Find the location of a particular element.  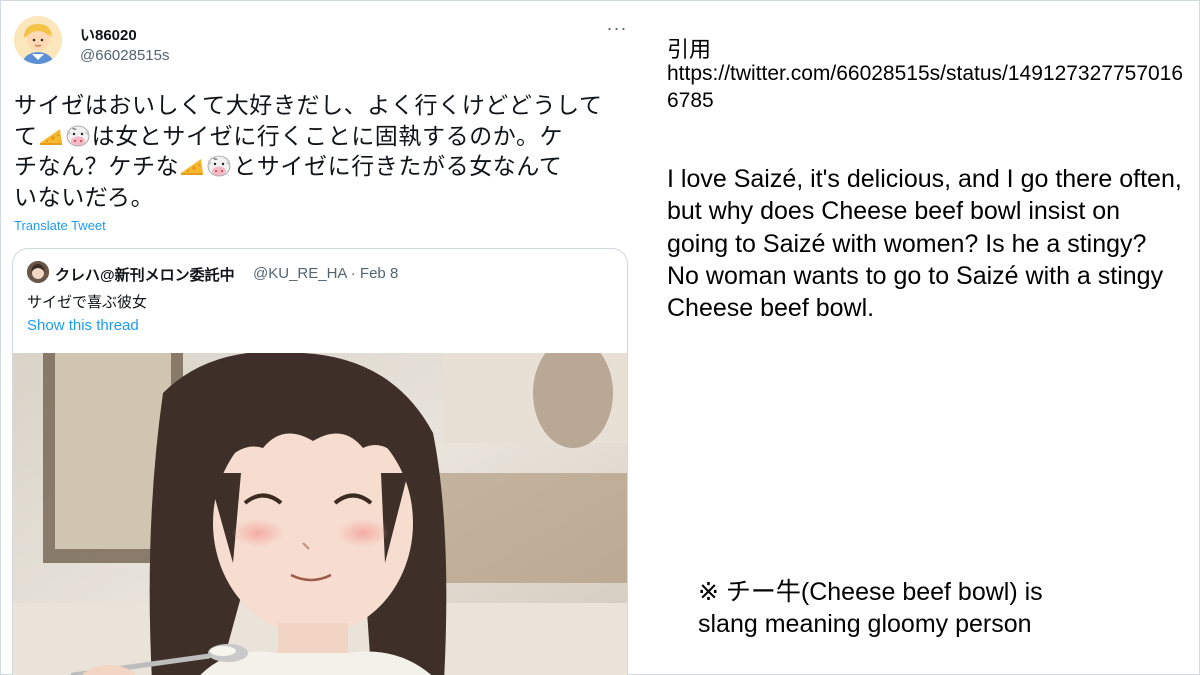

slang-note-line2: slang meaning gloomy person is located at coordinates (865, 624).